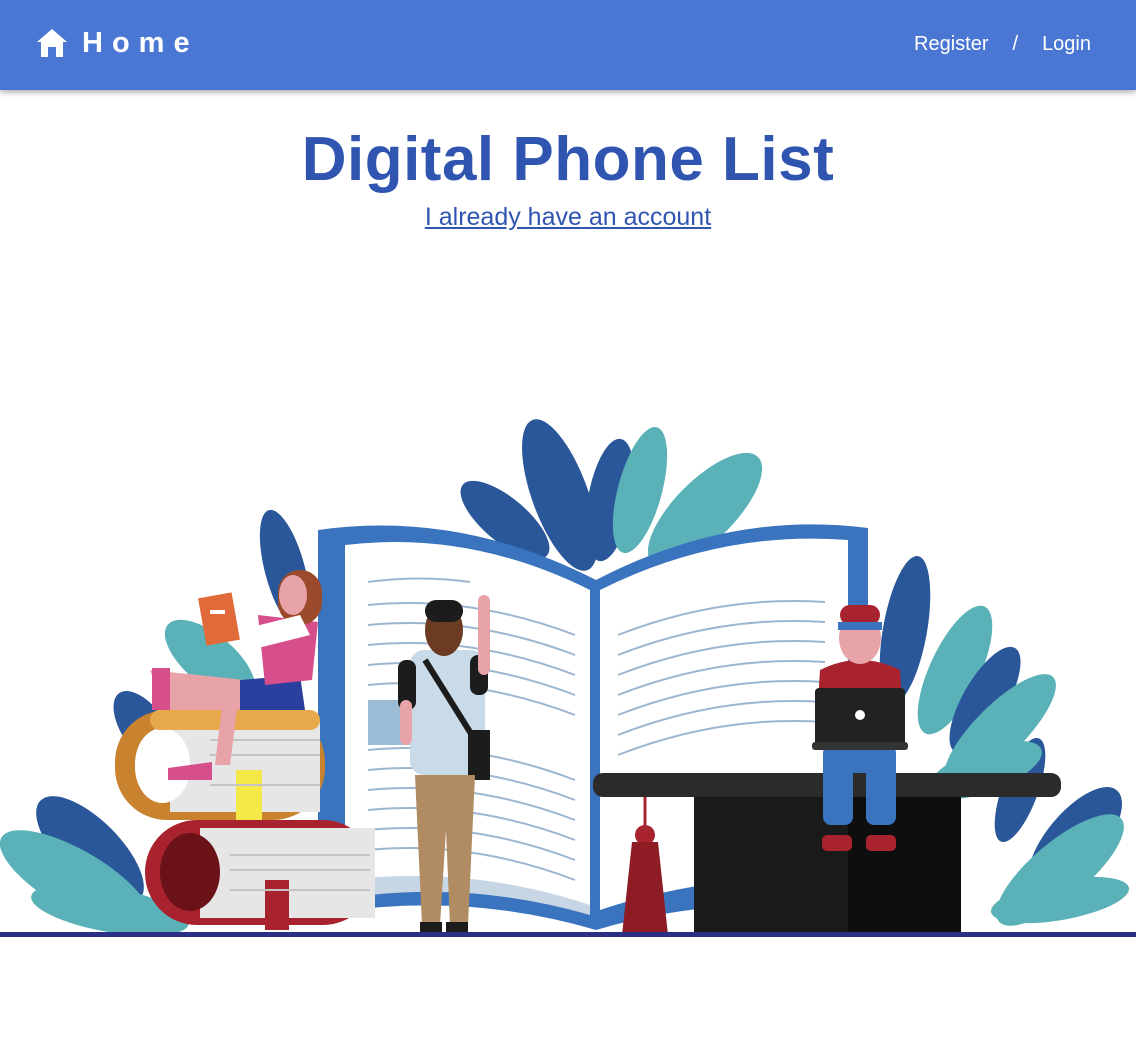 The height and width of the screenshot is (1053, 1136). I want to click on top-navbar: Home Register / Login, so click(568, 45).